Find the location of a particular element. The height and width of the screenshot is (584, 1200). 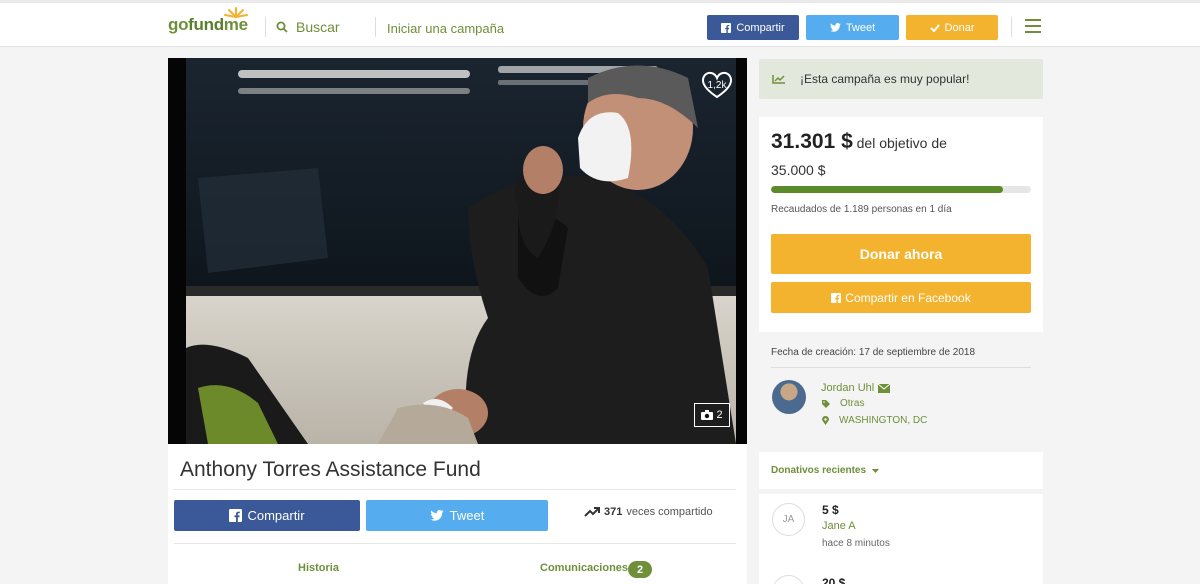

goal-amount: 35.000 $ is located at coordinates (798, 170).